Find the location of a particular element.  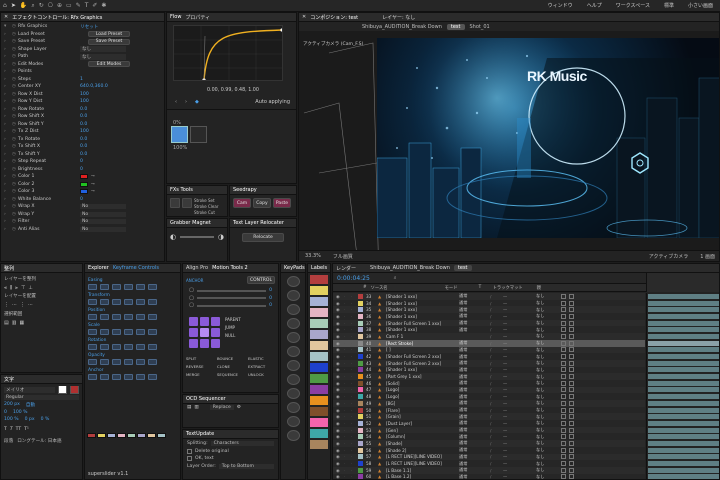

parent-button: PARENT is located at coordinates (233, 319).